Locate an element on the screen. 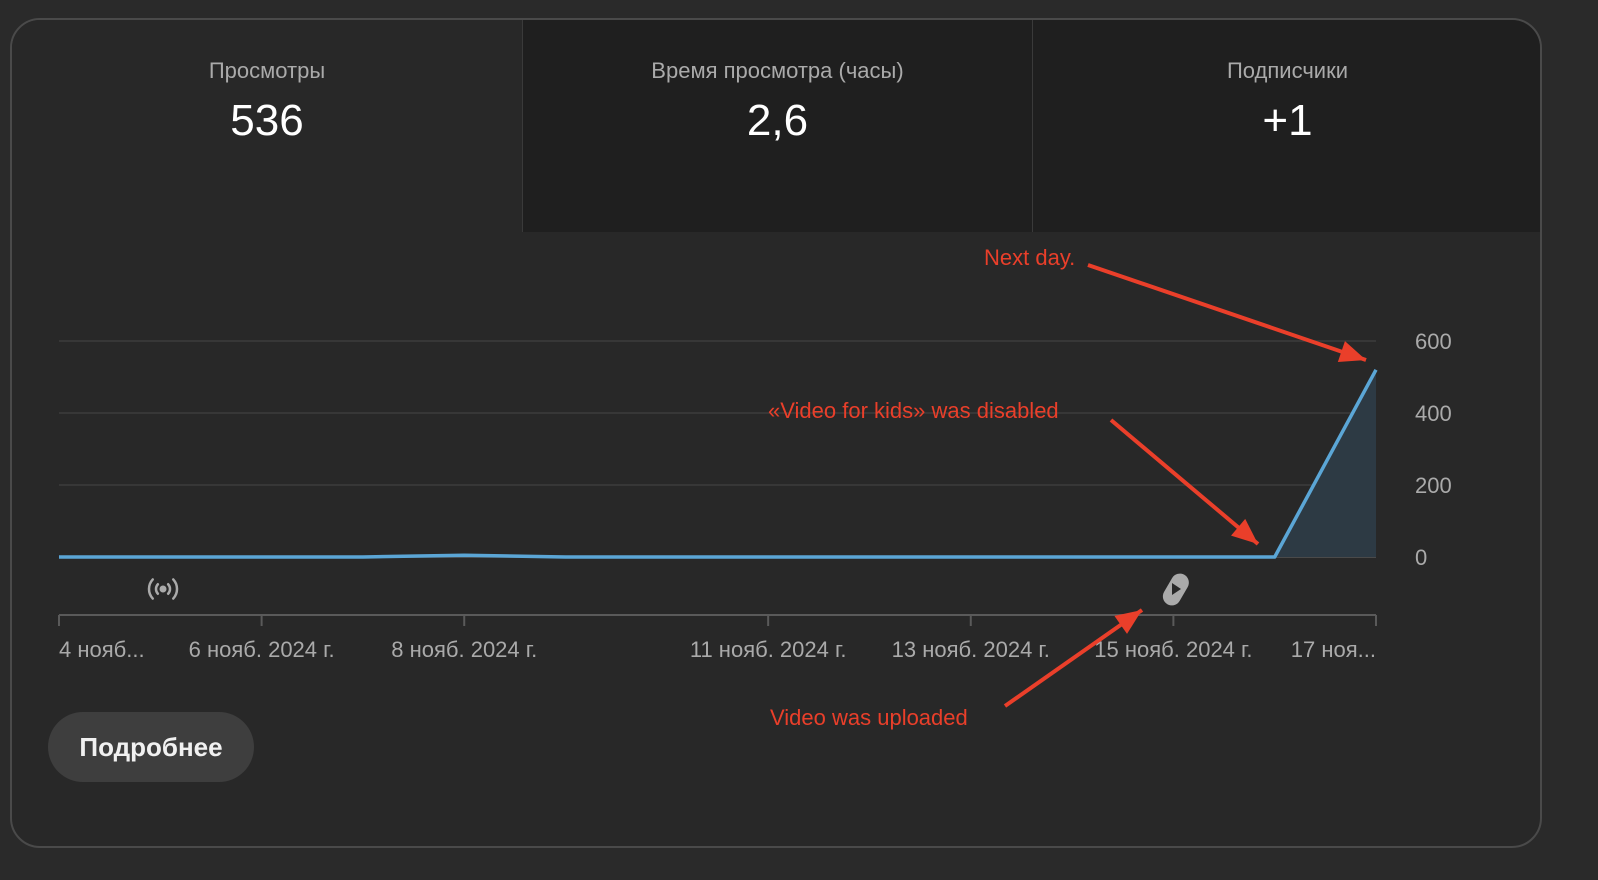 The width and height of the screenshot is (1598, 880). kids-disabled-arrow-shaft is located at coordinates (1184, 482).